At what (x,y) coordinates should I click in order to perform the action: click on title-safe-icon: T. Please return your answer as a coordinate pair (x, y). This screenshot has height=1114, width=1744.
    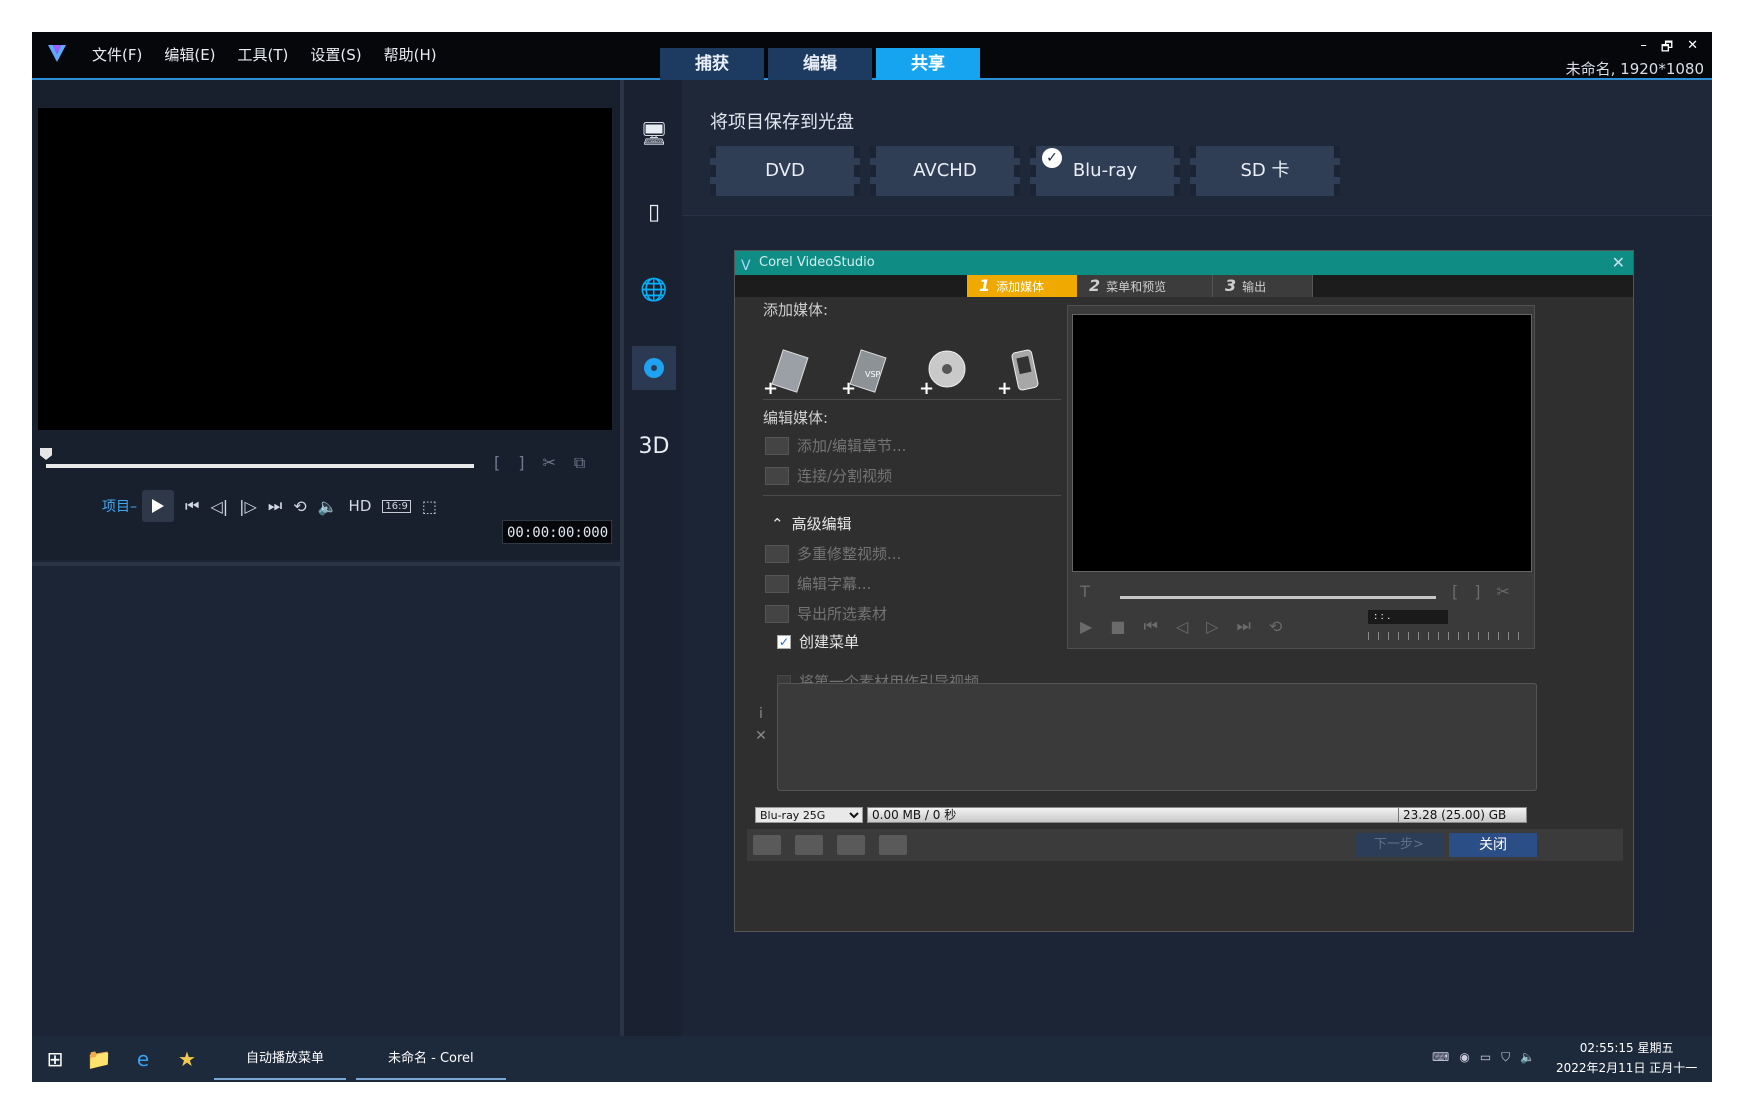
    Looking at the image, I should click on (1085, 591).